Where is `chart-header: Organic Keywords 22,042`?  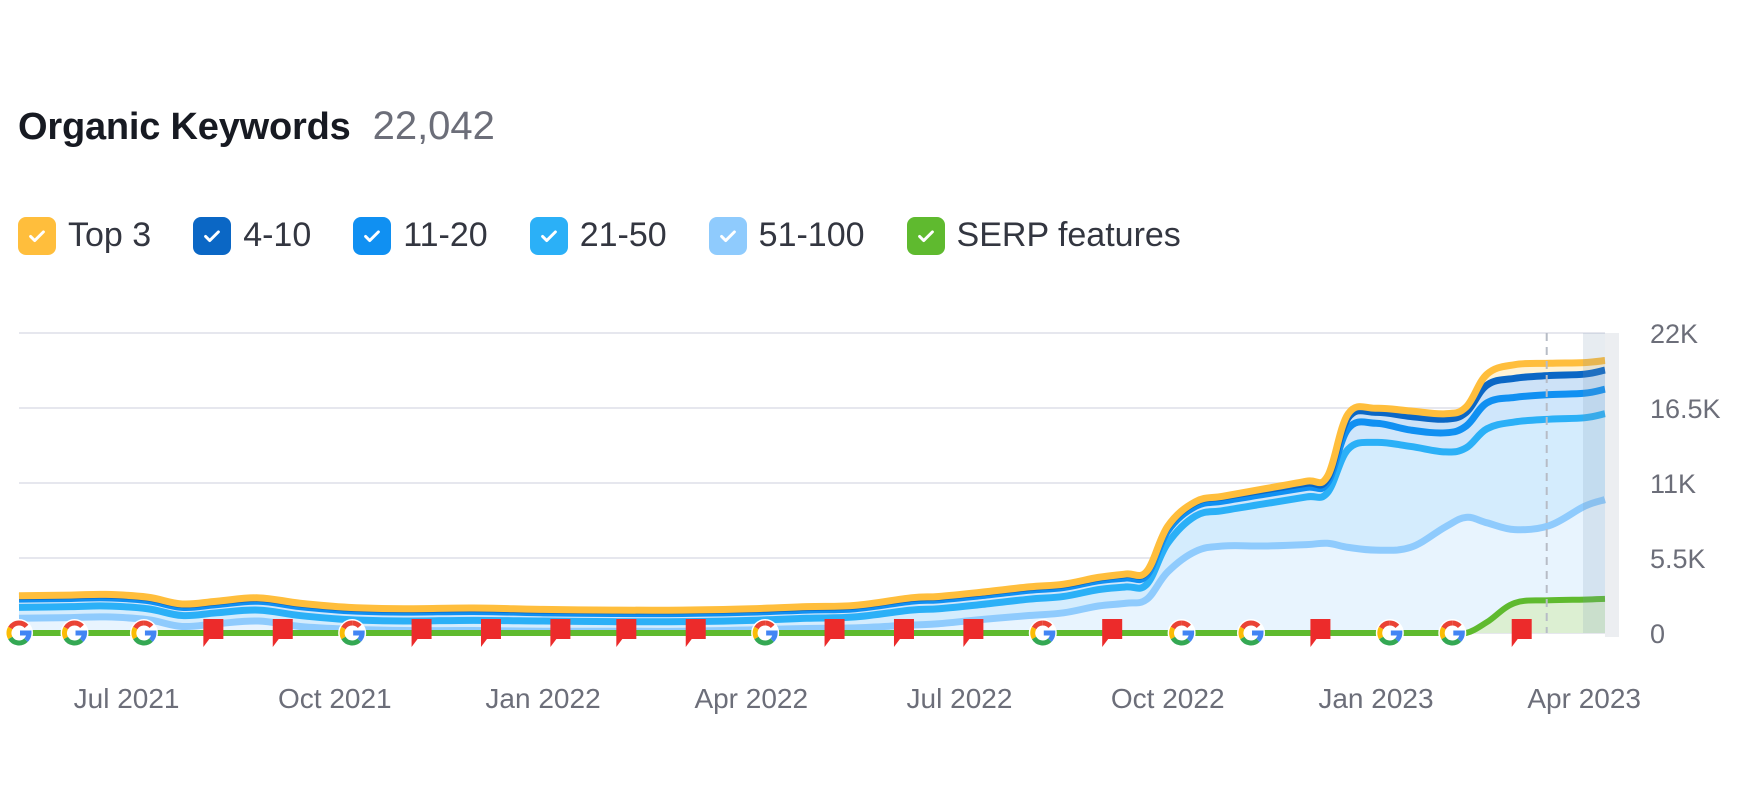 chart-header: Organic Keywords 22,042 is located at coordinates (256, 126).